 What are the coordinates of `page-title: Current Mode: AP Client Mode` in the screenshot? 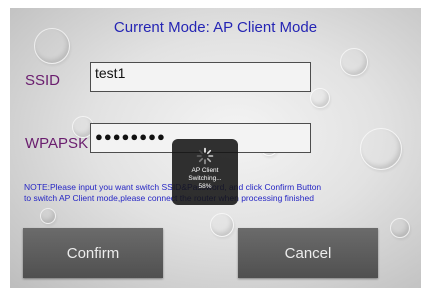 It's located at (215, 27).